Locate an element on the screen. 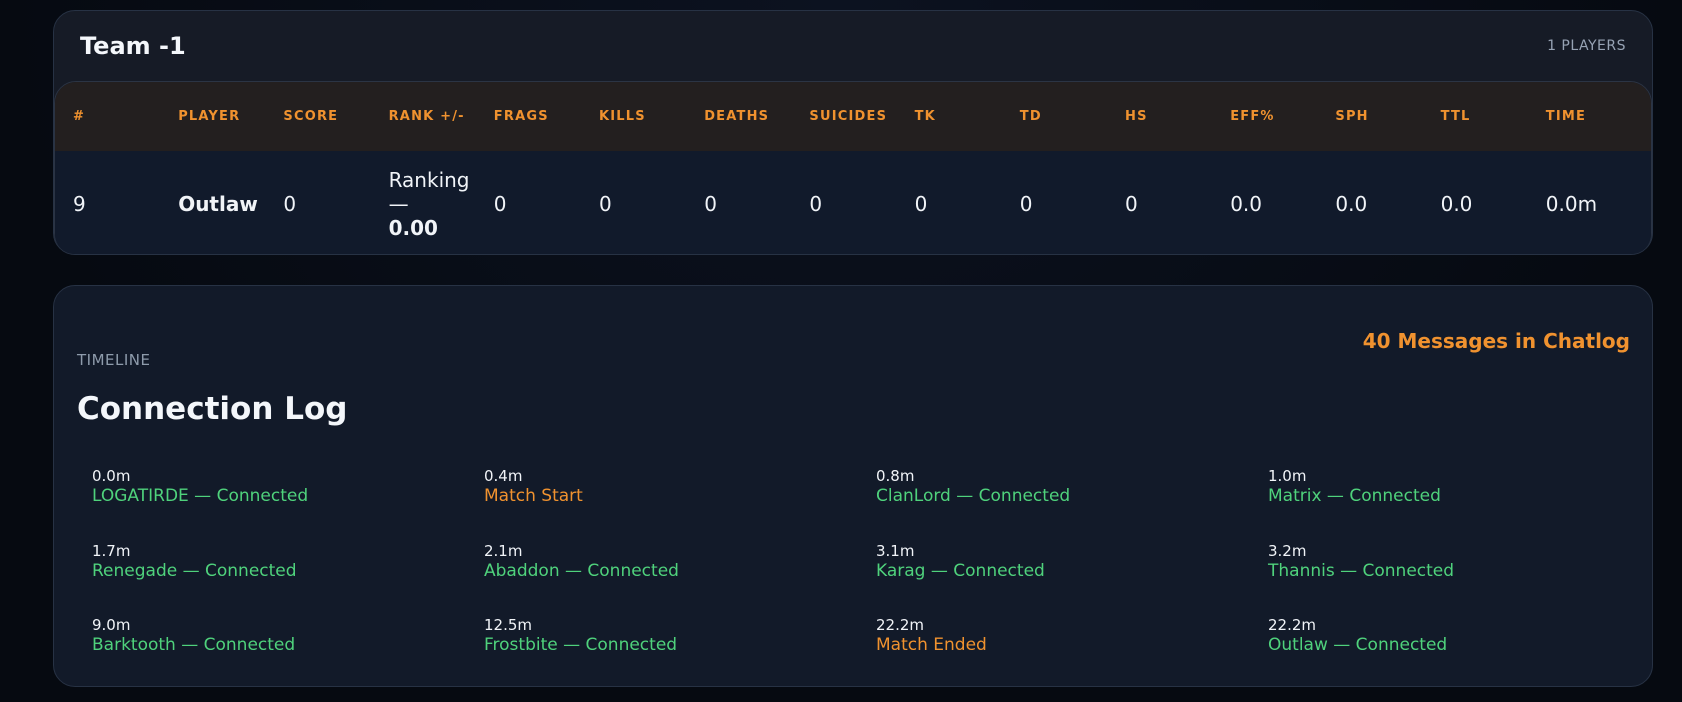  cell-eff: 0.0 is located at coordinates (1246, 204).